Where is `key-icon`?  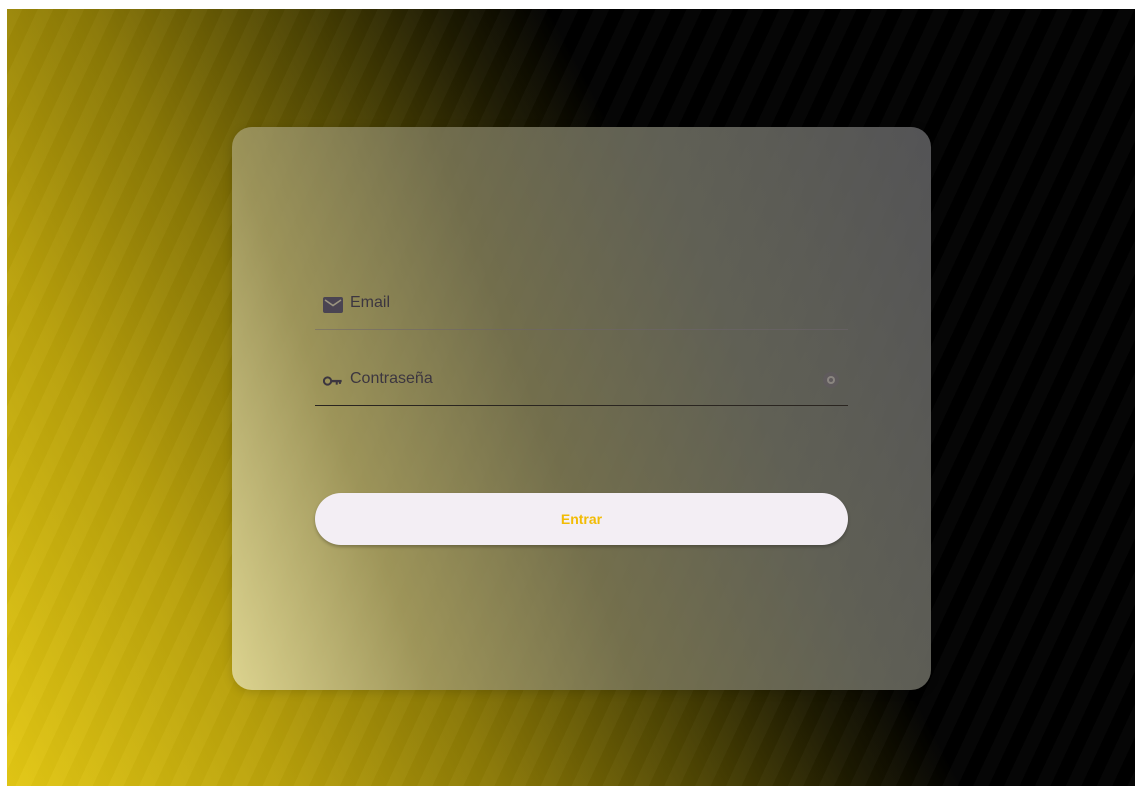 key-icon is located at coordinates (332, 381).